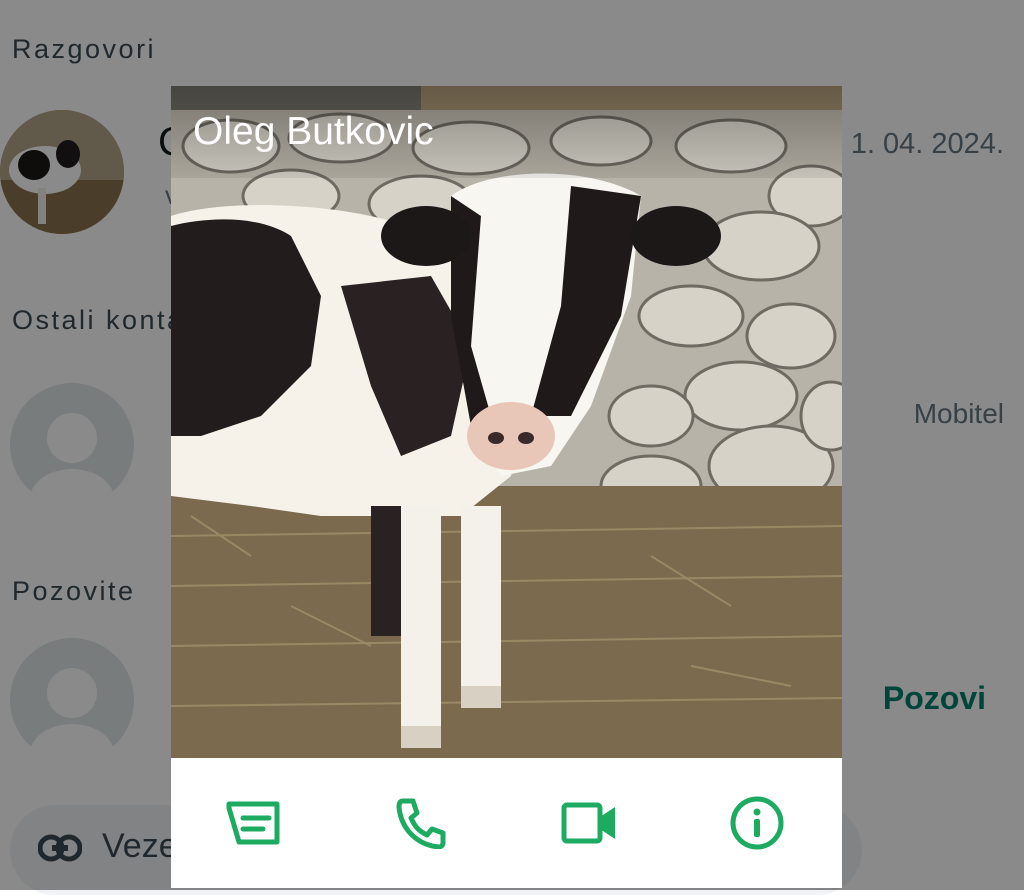 Image resolution: width=1024 pixels, height=895 pixels. Describe the element at coordinates (313, 132) in the screenshot. I see `contact-name: Oleg Butkovic` at that location.